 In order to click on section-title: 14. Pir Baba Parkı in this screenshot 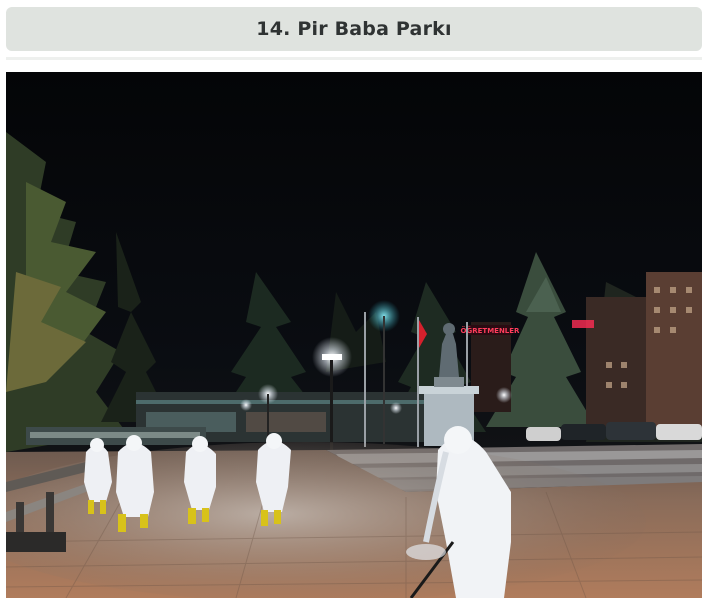, I will do `click(354, 29)`.